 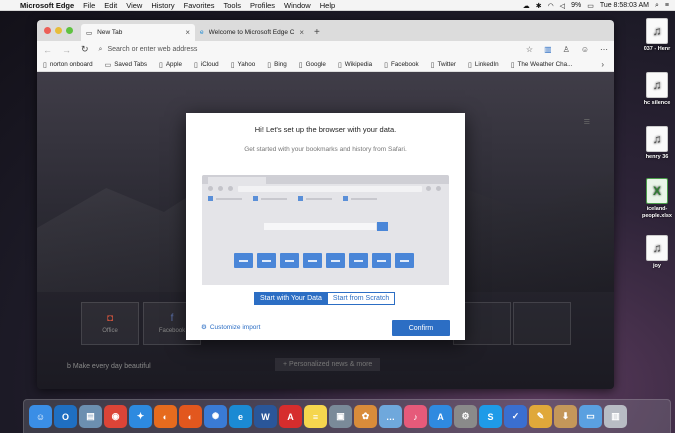 What do you see at coordinates (290, 416) in the screenshot?
I see `acrobat-icon: A` at bounding box center [290, 416].